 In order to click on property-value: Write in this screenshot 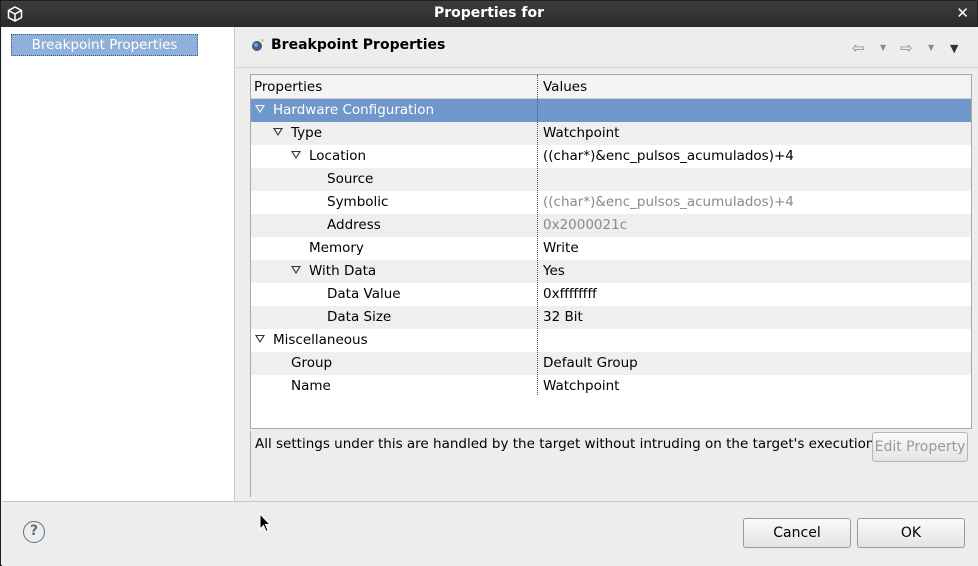, I will do `click(561, 248)`.